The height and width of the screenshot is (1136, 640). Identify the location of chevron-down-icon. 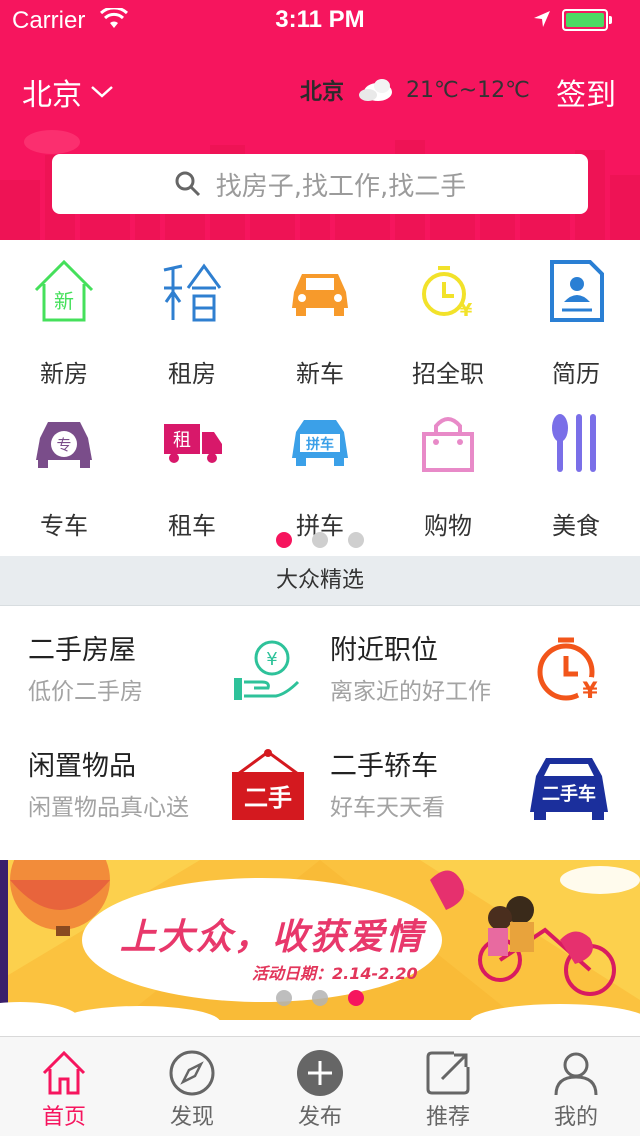
(102, 92).